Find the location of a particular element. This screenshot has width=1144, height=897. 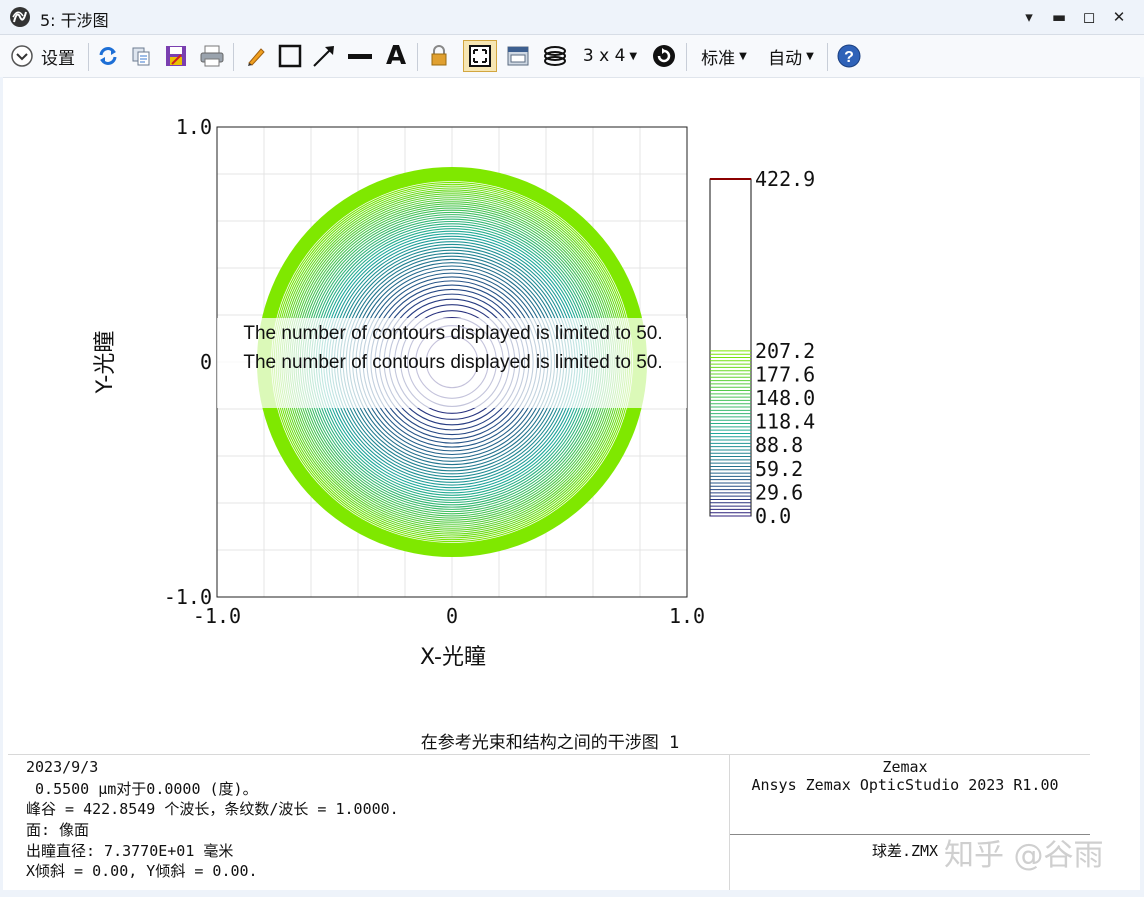

y-tick-label: 0 is located at coordinates (206, 362).